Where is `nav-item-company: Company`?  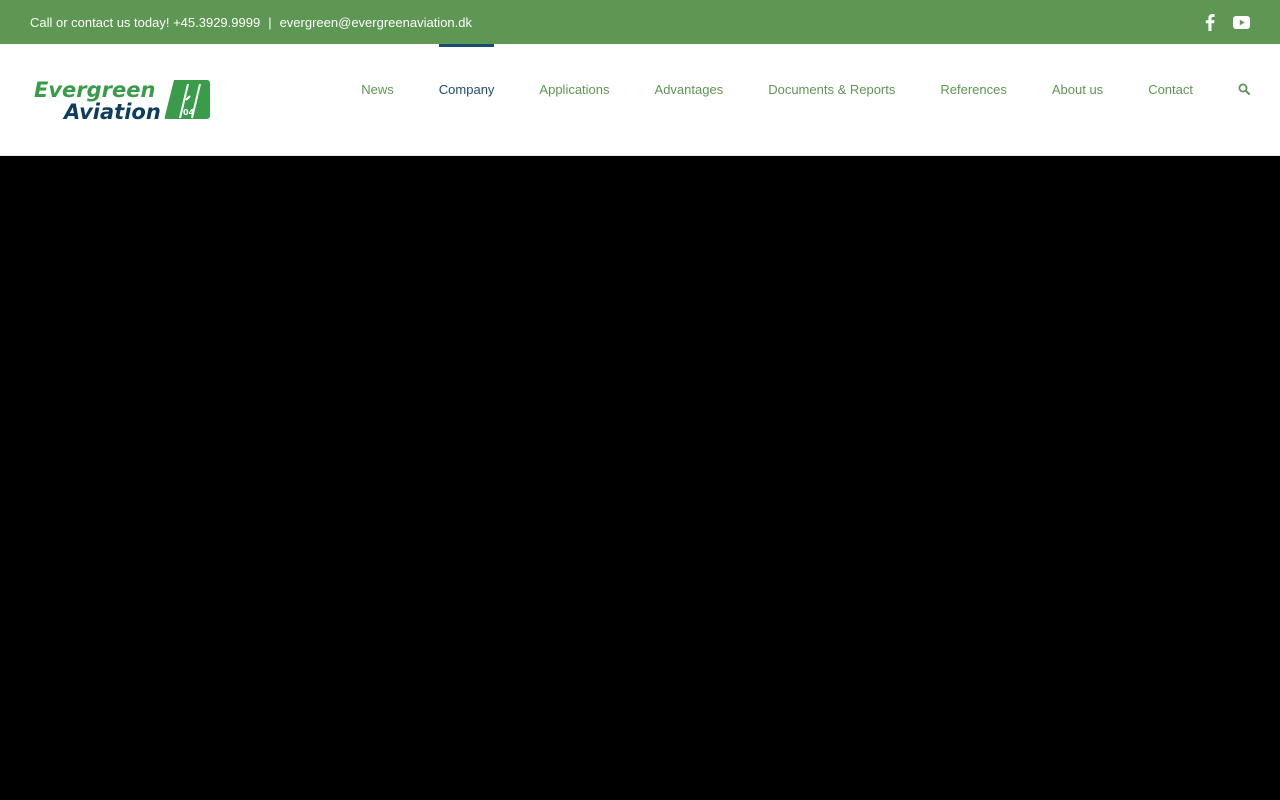 nav-item-company: Company is located at coordinates (466, 89).